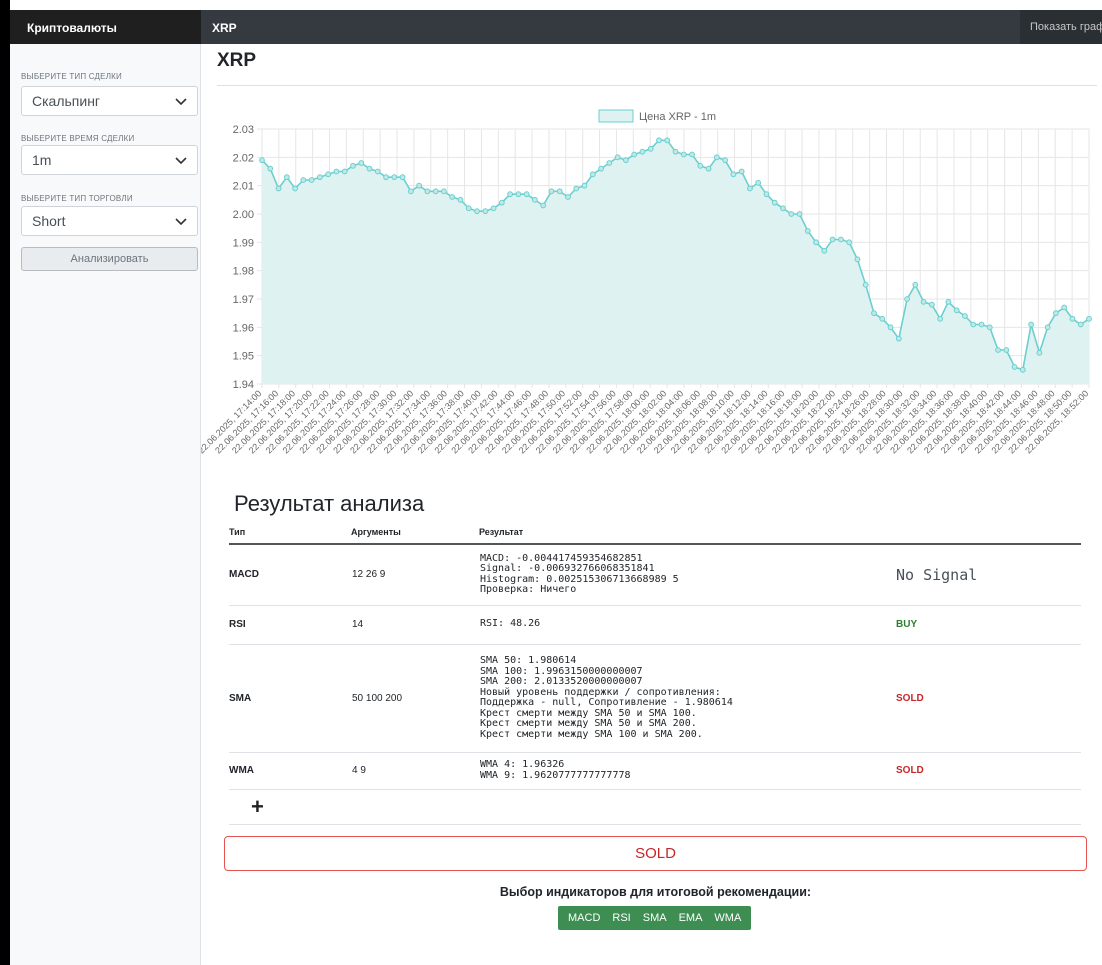  I want to click on topbar: XRP Показать график, so click(651, 27).